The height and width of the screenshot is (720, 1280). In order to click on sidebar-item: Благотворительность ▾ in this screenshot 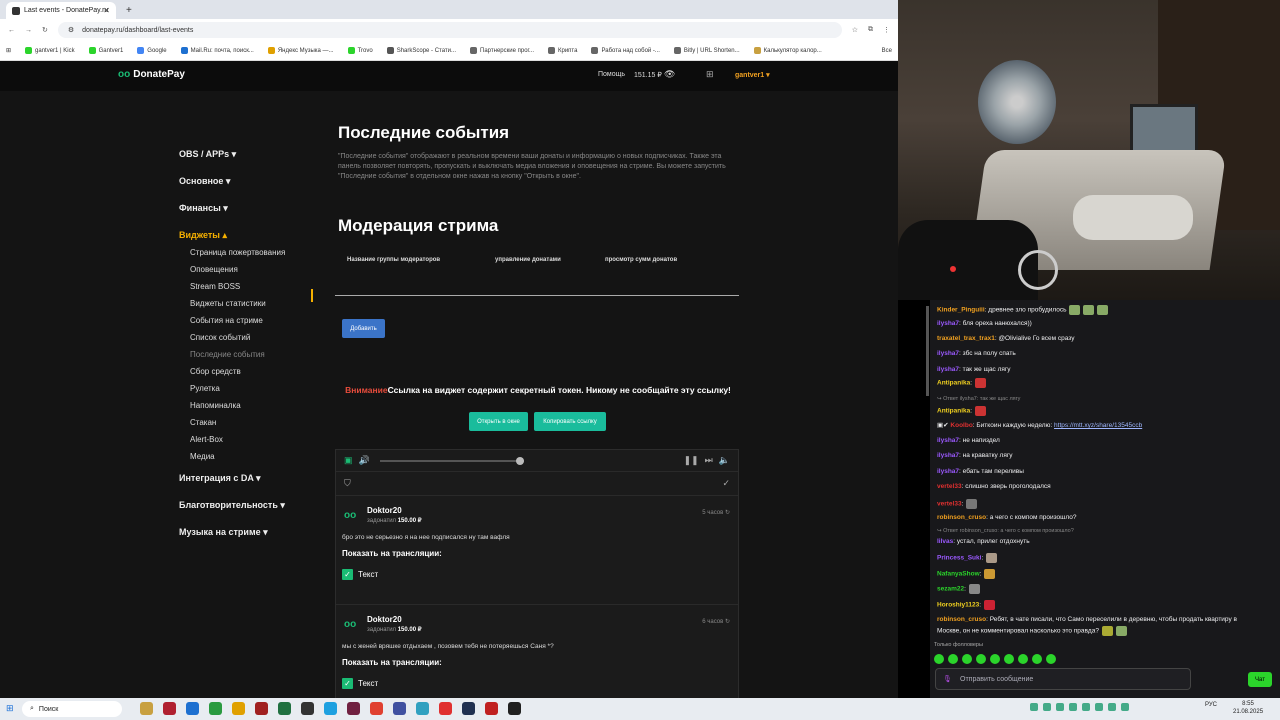, I will do `click(246, 513)`.